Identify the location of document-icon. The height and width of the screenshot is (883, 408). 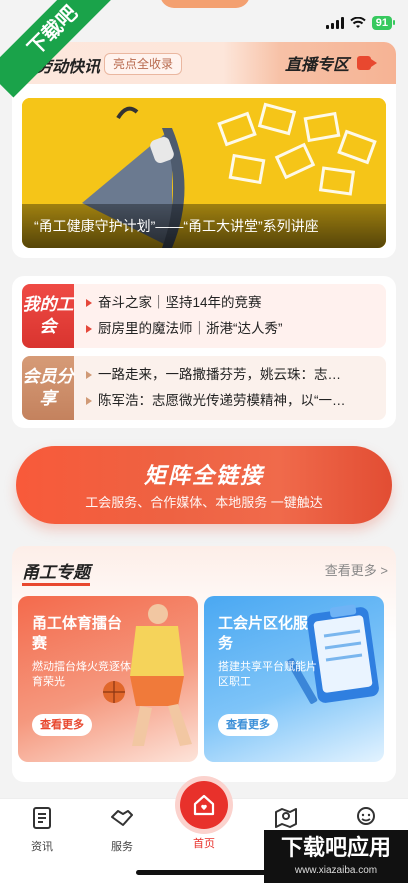
(42, 818).